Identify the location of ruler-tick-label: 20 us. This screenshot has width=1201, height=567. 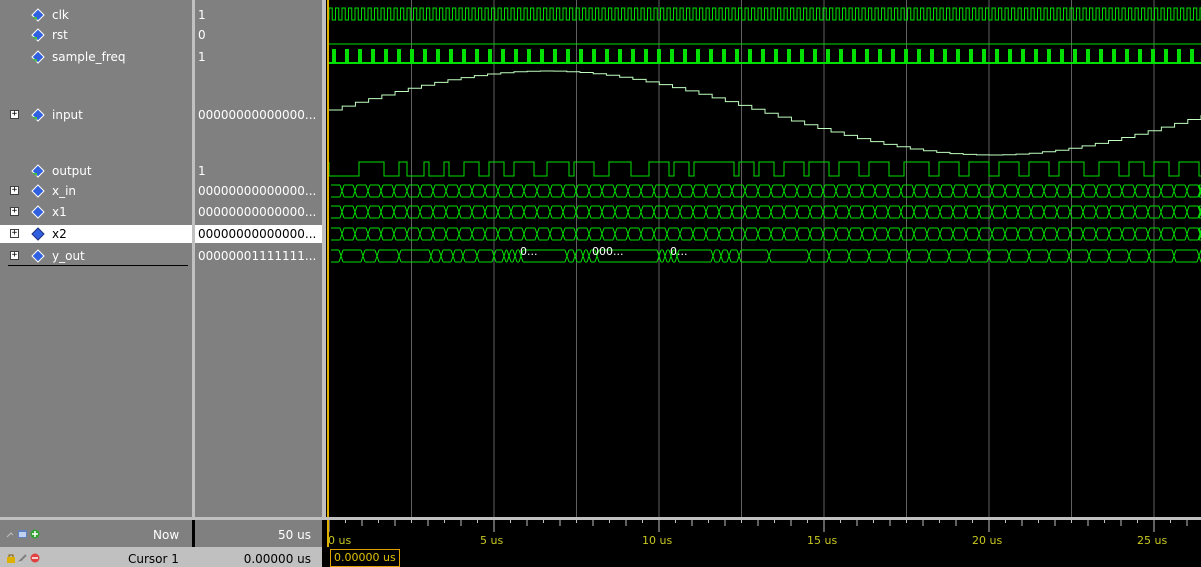
(987, 540).